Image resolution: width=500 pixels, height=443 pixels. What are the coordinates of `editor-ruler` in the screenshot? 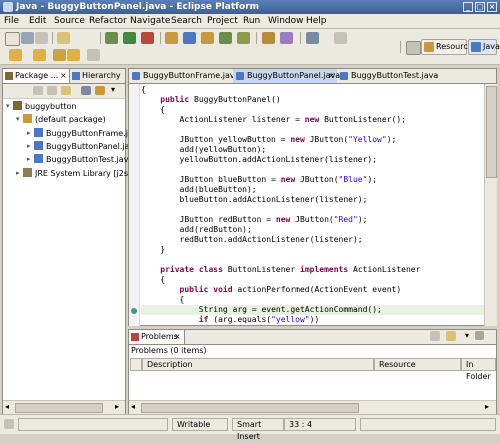 It's located at (134, 205).